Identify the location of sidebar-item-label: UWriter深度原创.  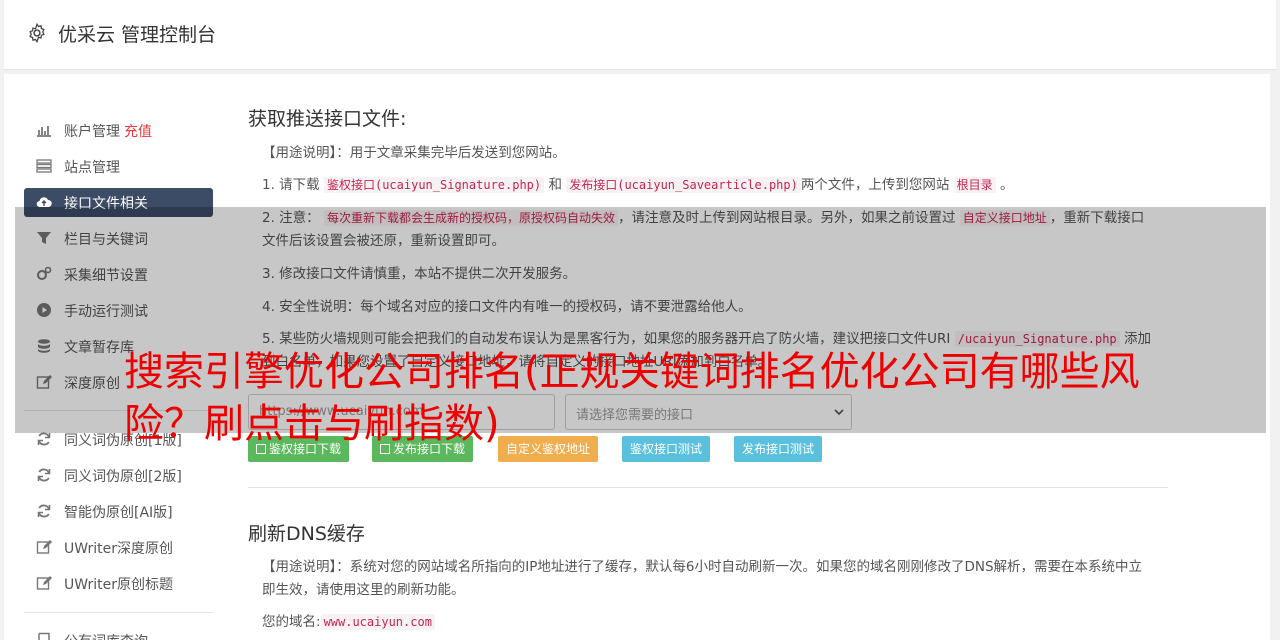
(118, 549).